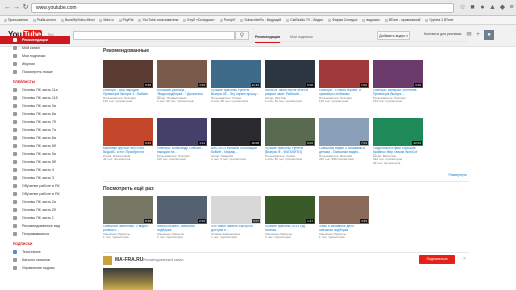 The image size is (516, 290). What do you see at coordinates (492, 7) in the screenshot?
I see `extension-icon: ▲` at bounding box center [492, 7].